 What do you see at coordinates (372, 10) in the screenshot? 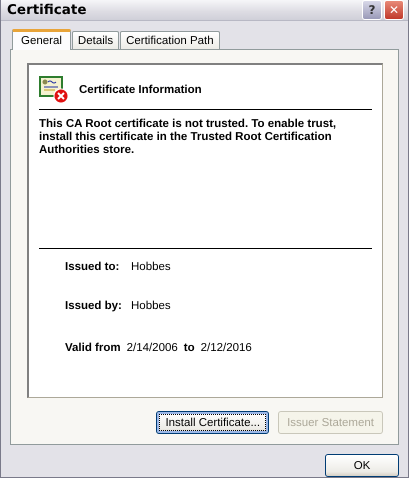
I see `help-button: ?` at bounding box center [372, 10].